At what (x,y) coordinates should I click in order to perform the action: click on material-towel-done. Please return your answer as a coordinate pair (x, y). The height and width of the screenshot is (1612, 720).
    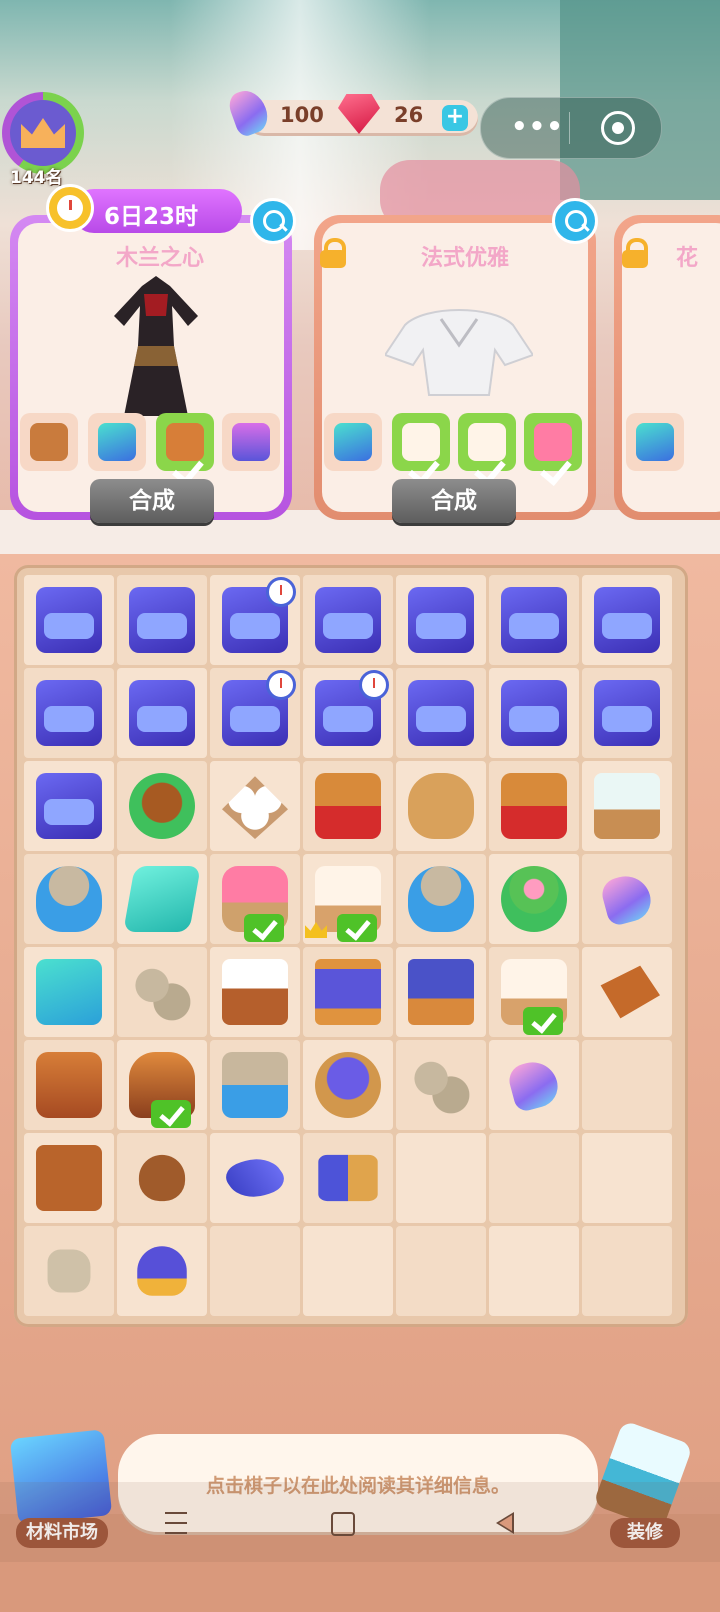
    Looking at the image, I should click on (421, 442).